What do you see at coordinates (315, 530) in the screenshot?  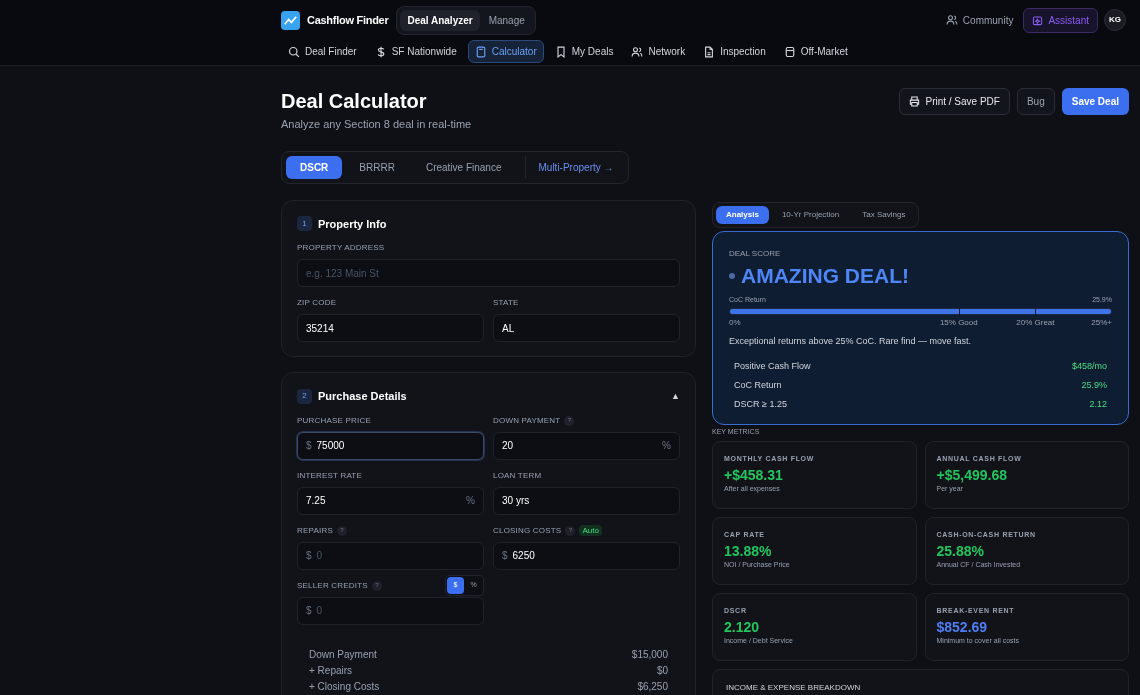 I see `field-label: REPAIRS` at bounding box center [315, 530].